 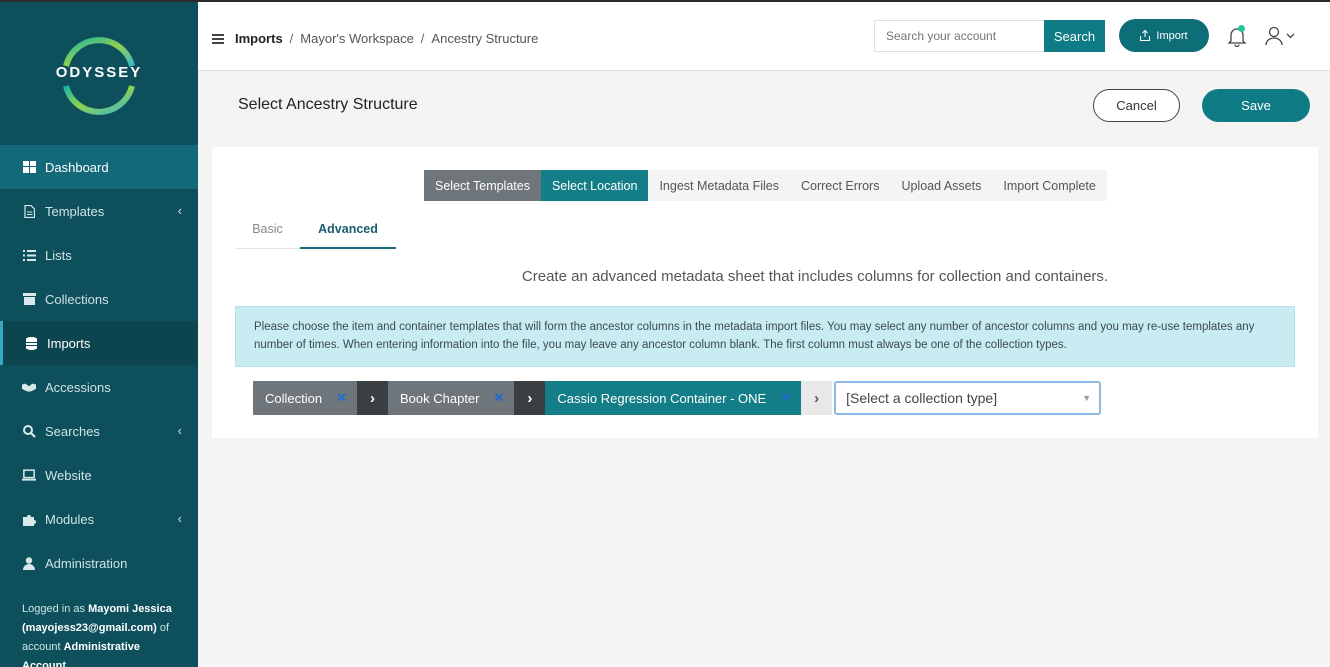 What do you see at coordinates (78, 387) in the screenshot?
I see `sidebar-item-label: Accessions` at bounding box center [78, 387].